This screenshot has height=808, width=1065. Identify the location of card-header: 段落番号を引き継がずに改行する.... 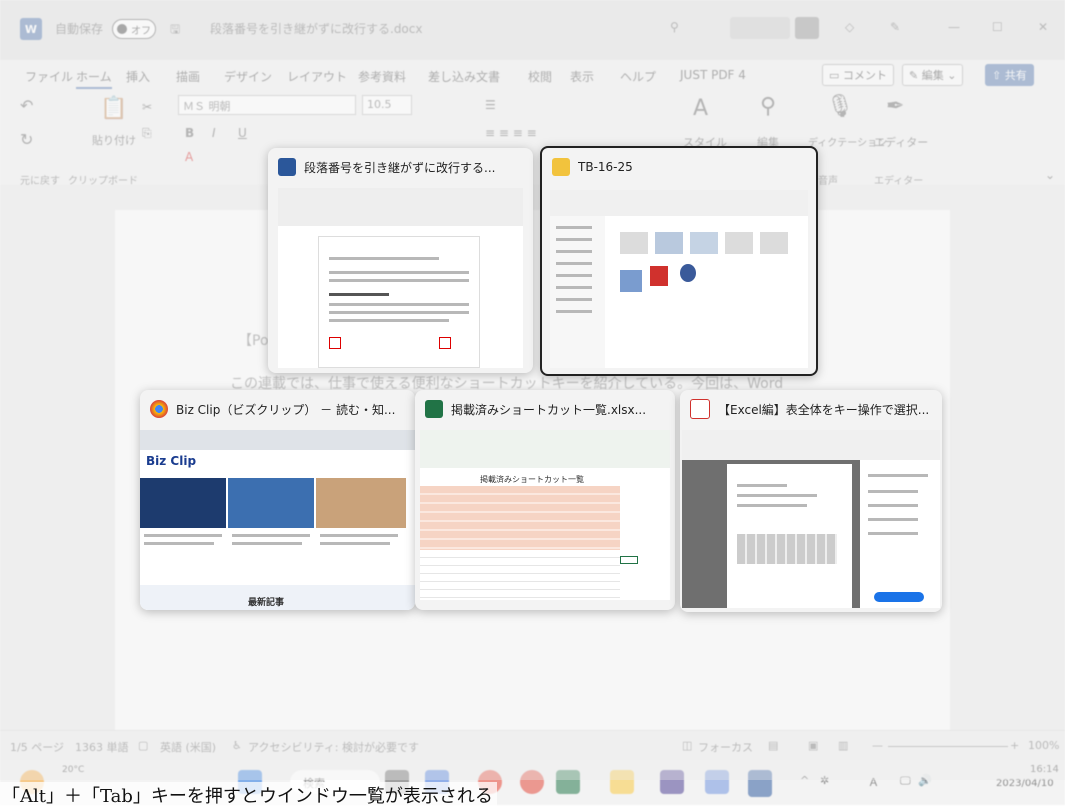
(400, 167).